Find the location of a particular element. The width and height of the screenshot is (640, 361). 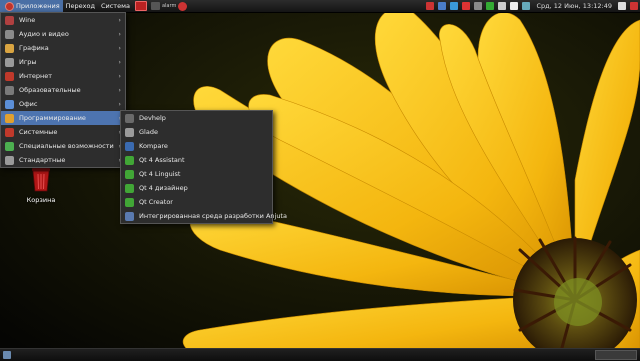

applications-menu-label: Приложения is located at coordinates (38, 6).